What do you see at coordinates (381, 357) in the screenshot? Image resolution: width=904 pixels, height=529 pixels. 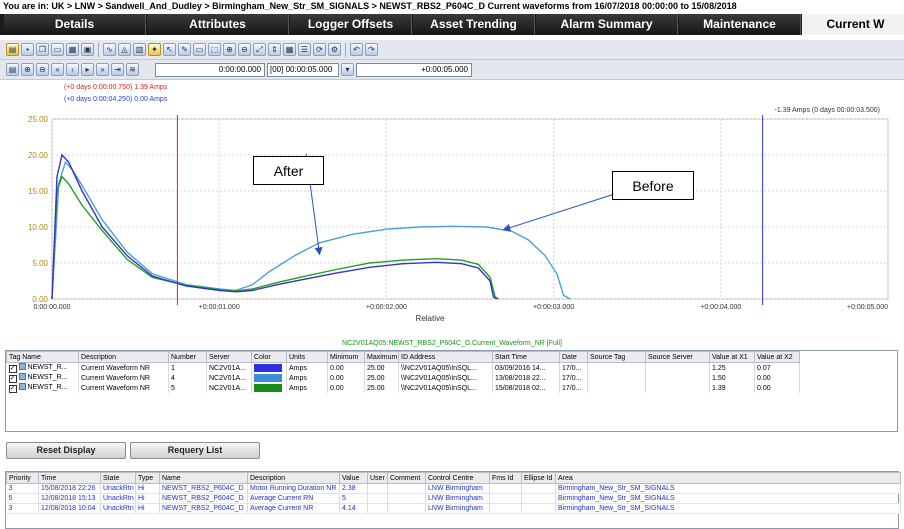 I see `column-header: Maximum` at bounding box center [381, 357].